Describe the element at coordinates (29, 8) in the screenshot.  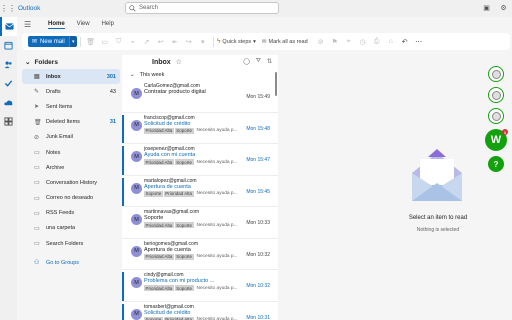
I see `app-title: Outlook` at that location.